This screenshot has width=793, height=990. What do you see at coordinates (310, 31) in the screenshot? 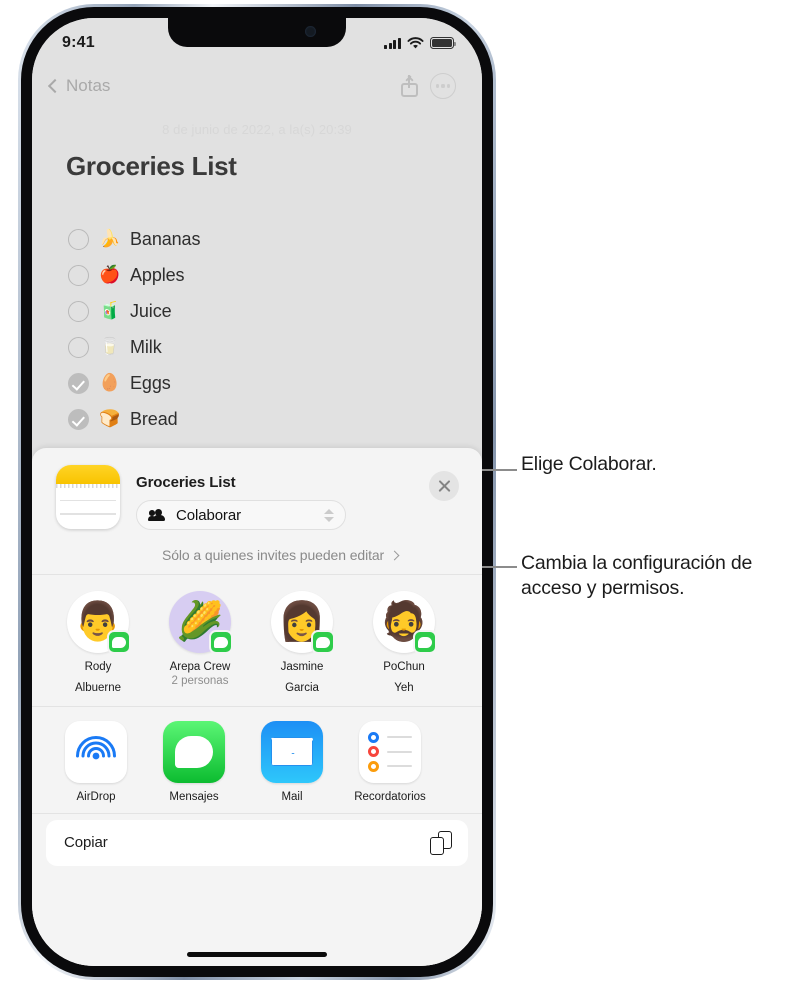
I see `front-camera-icon` at bounding box center [310, 31].